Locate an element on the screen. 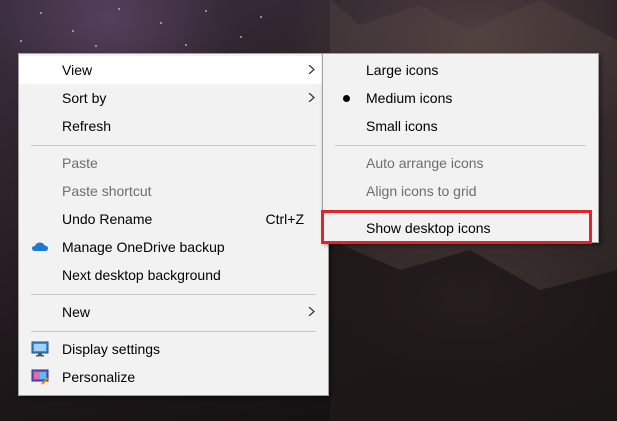 The image size is (617, 421). menu-item-paste-shortcut: Paste shortcut is located at coordinates (173, 191).